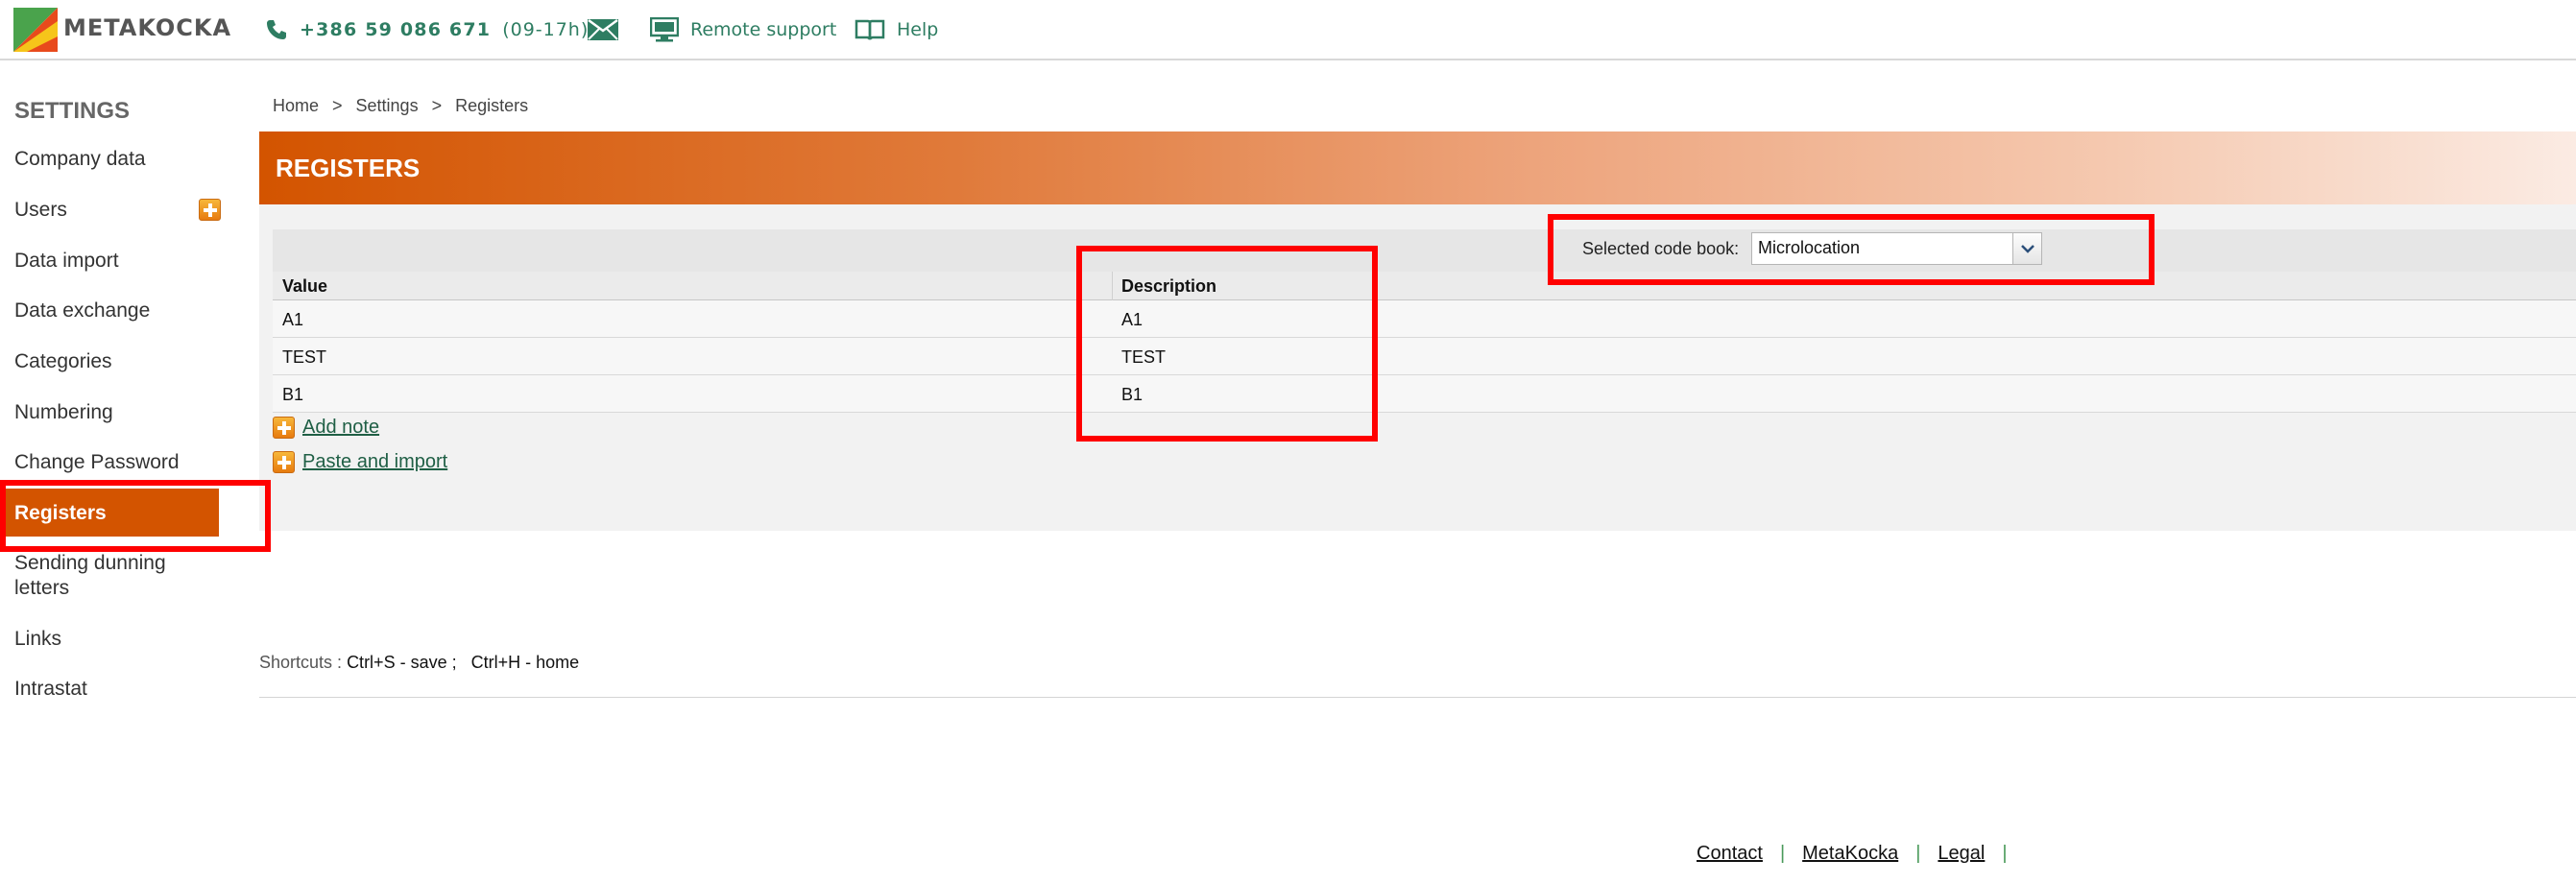  What do you see at coordinates (492, 105) in the screenshot?
I see `breadcrumb-registers: Registers` at bounding box center [492, 105].